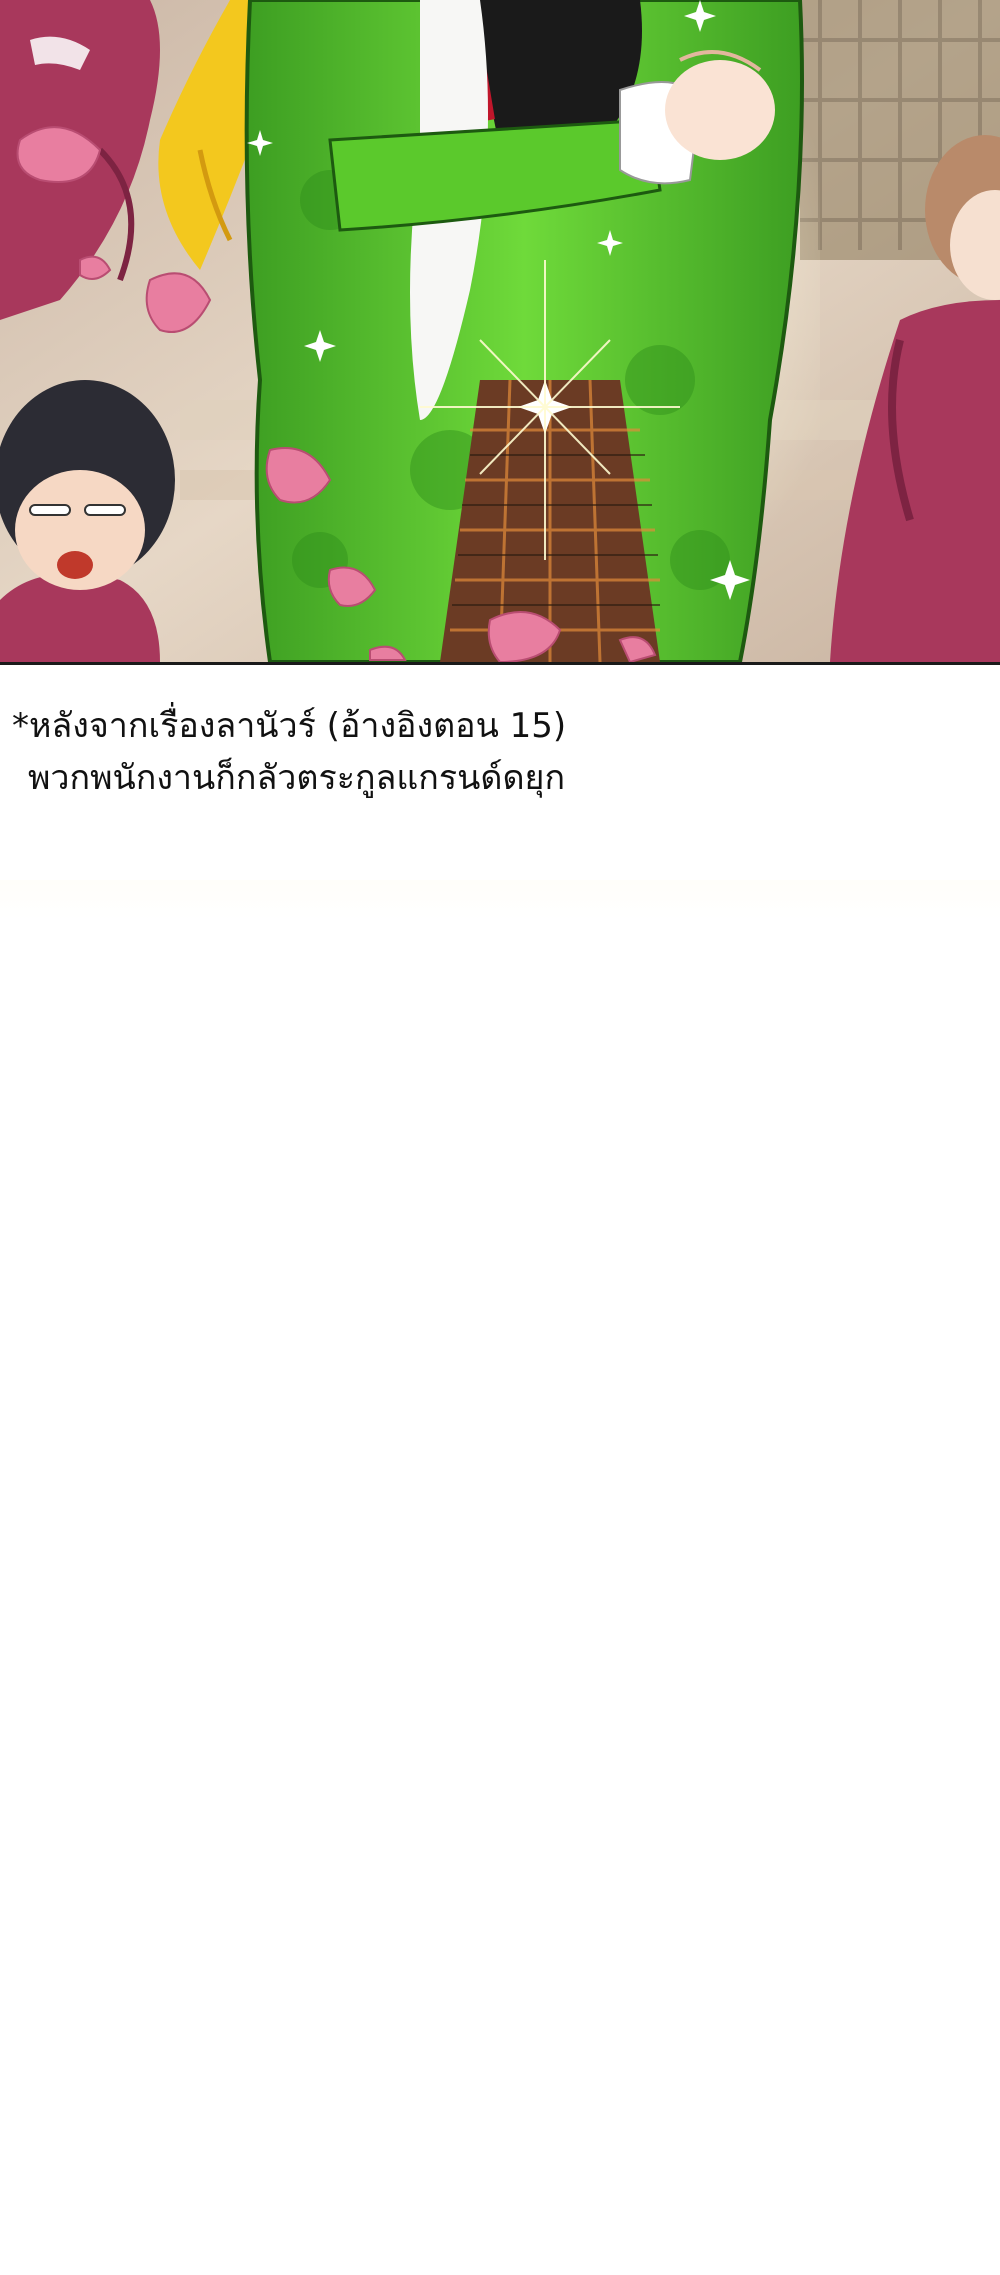 The width and height of the screenshot is (1000, 2275). I want to click on divider-haze, so click(500, 900).